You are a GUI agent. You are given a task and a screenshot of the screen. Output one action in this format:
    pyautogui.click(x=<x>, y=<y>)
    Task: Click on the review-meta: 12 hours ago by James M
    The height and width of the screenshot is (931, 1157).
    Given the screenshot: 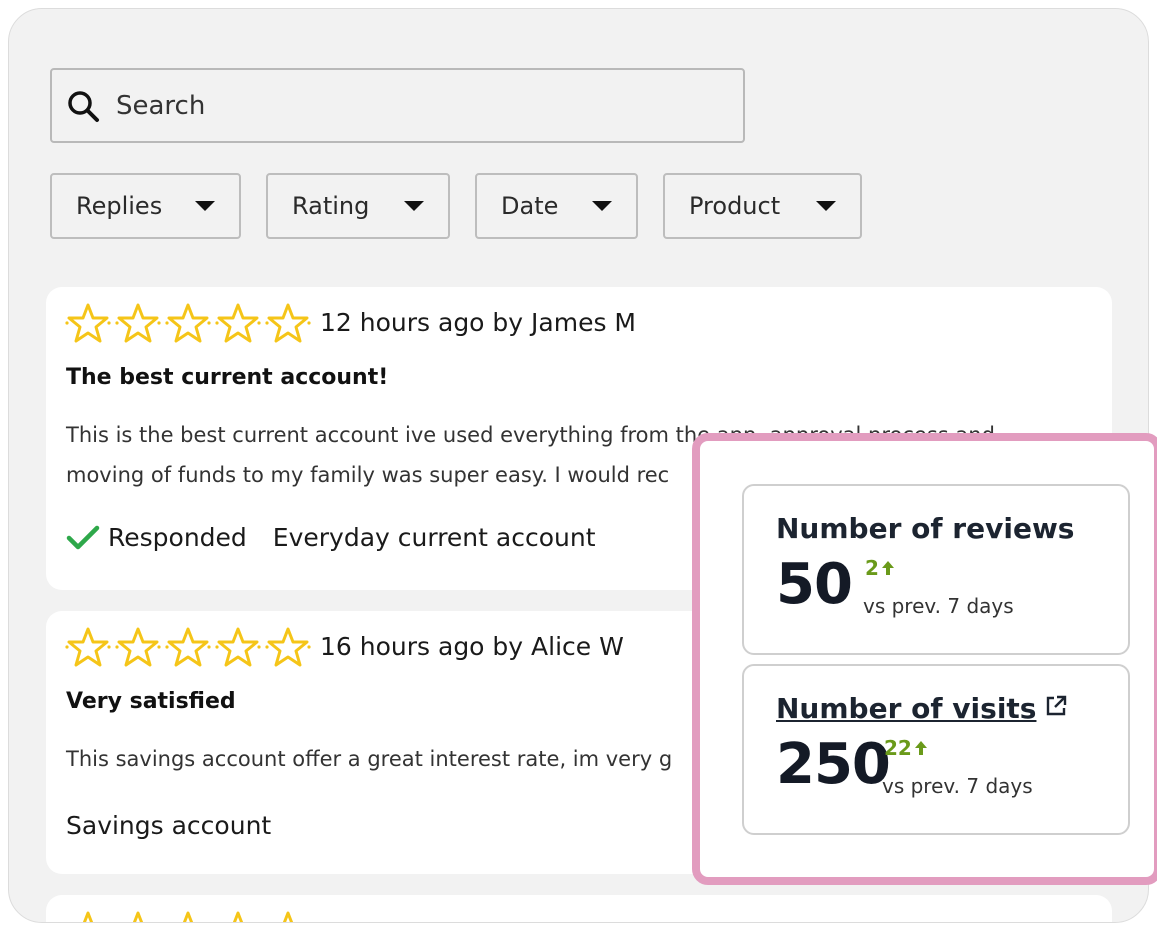 What is the action you would take?
    pyautogui.click(x=478, y=322)
    